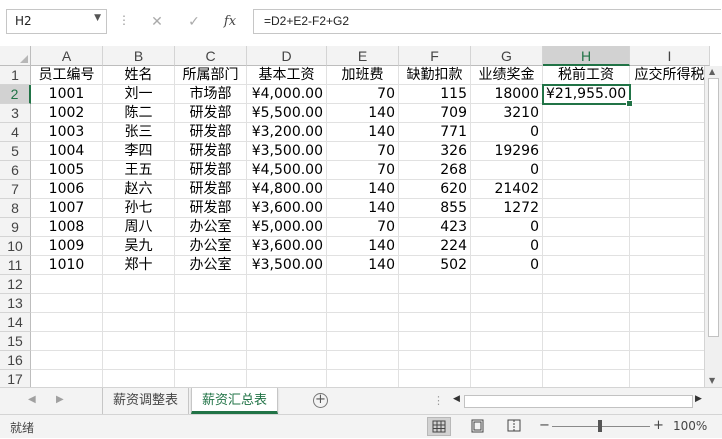 Image resolution: width=722 pixels, height=439 pixels. What do you see at coordinates (139, 284) in the screenshot?
I see `cell-b12` at bounding box center [139, 284].